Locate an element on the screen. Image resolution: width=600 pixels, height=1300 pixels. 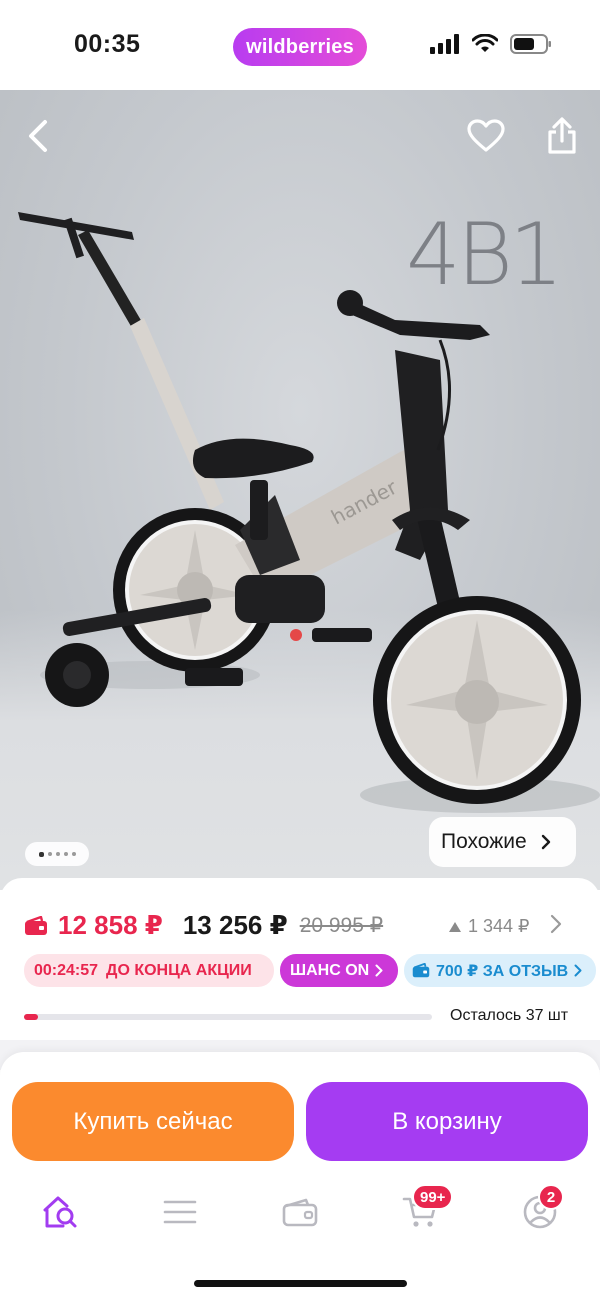
back-button is located at coordinates (38, 136).